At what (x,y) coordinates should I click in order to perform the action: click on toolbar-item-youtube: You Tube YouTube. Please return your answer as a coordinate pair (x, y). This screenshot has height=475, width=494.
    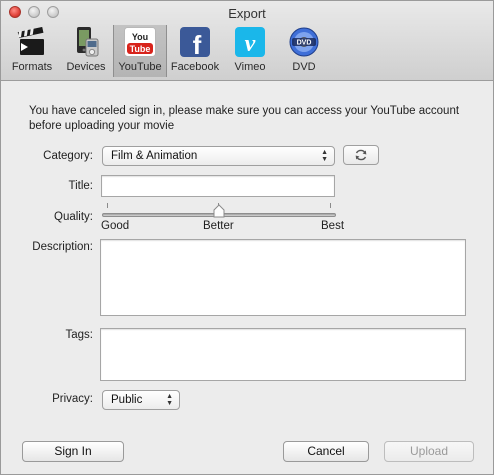
    Looking at the image, I should click on (140, 51).